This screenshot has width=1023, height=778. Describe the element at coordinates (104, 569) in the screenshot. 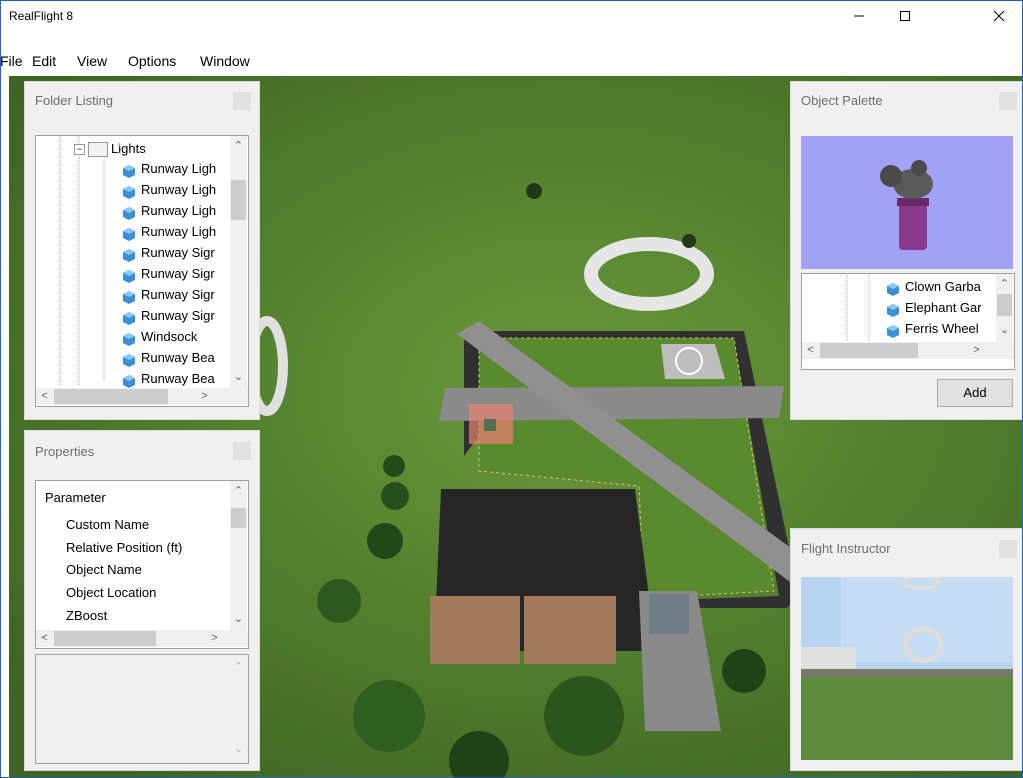

I see `property-item: Object Name` at that location.